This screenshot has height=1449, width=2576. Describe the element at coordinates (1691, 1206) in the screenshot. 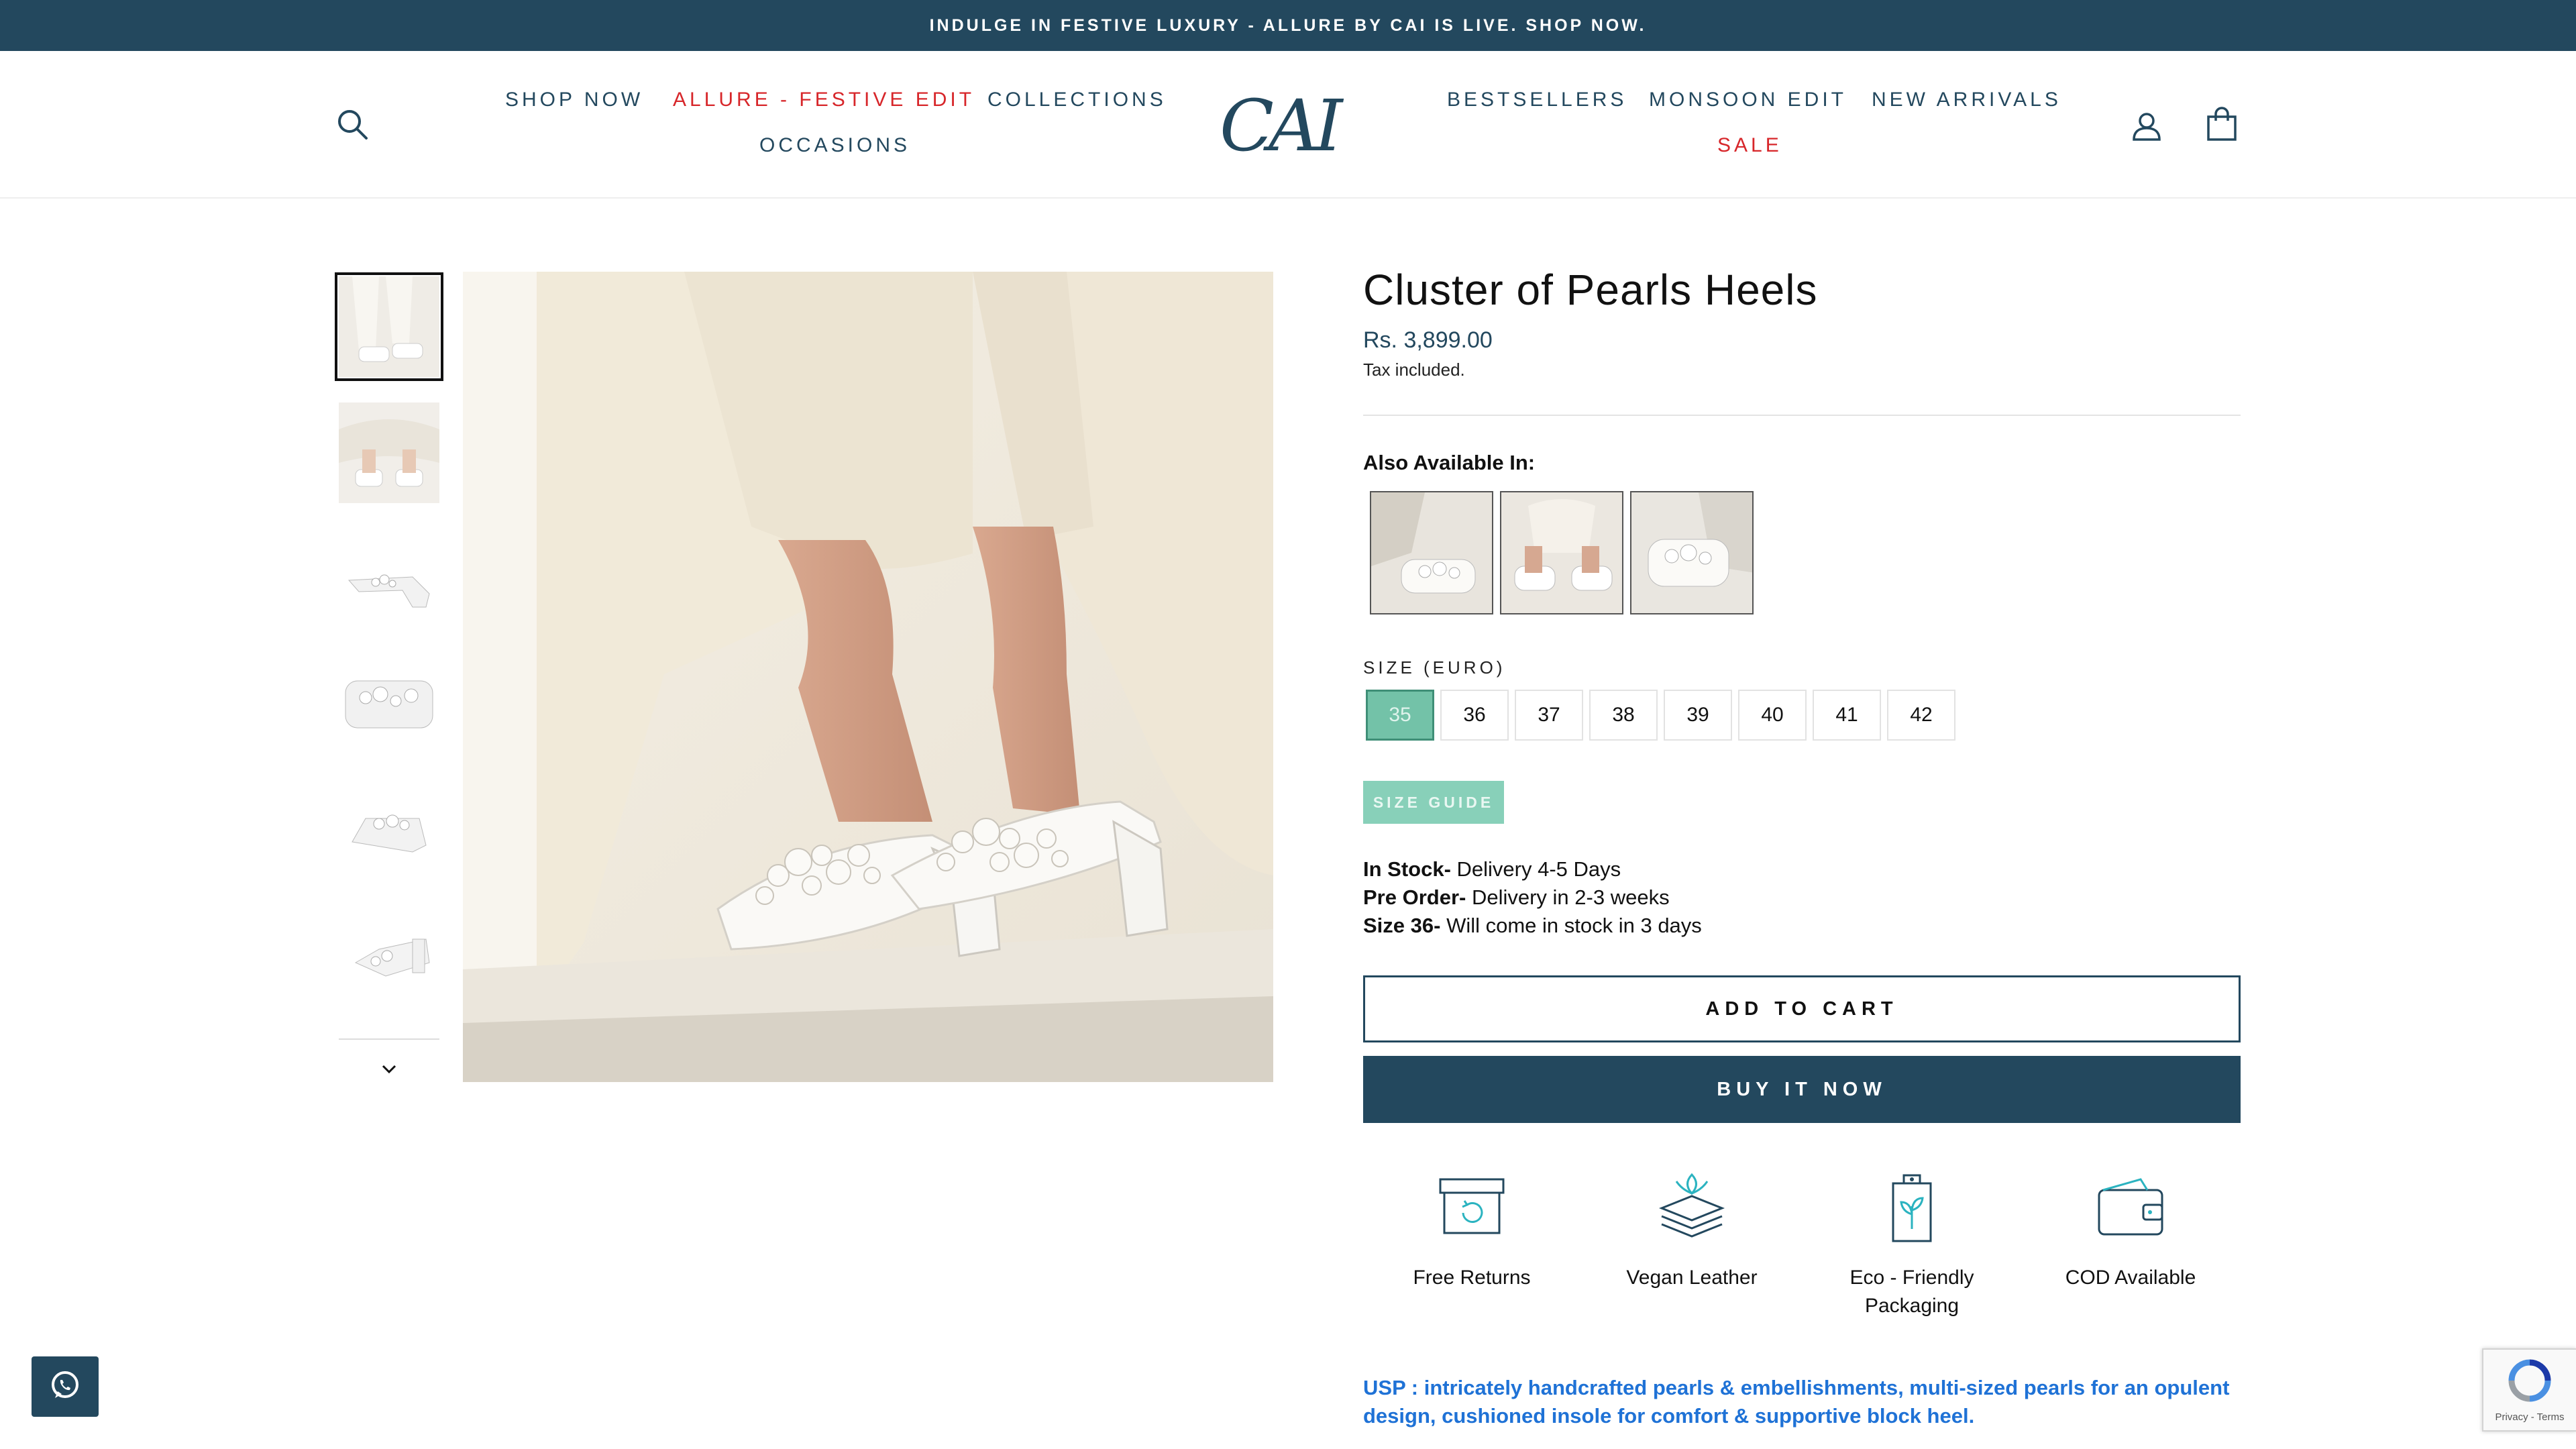

I see `leaf-layers-icon` at that location.